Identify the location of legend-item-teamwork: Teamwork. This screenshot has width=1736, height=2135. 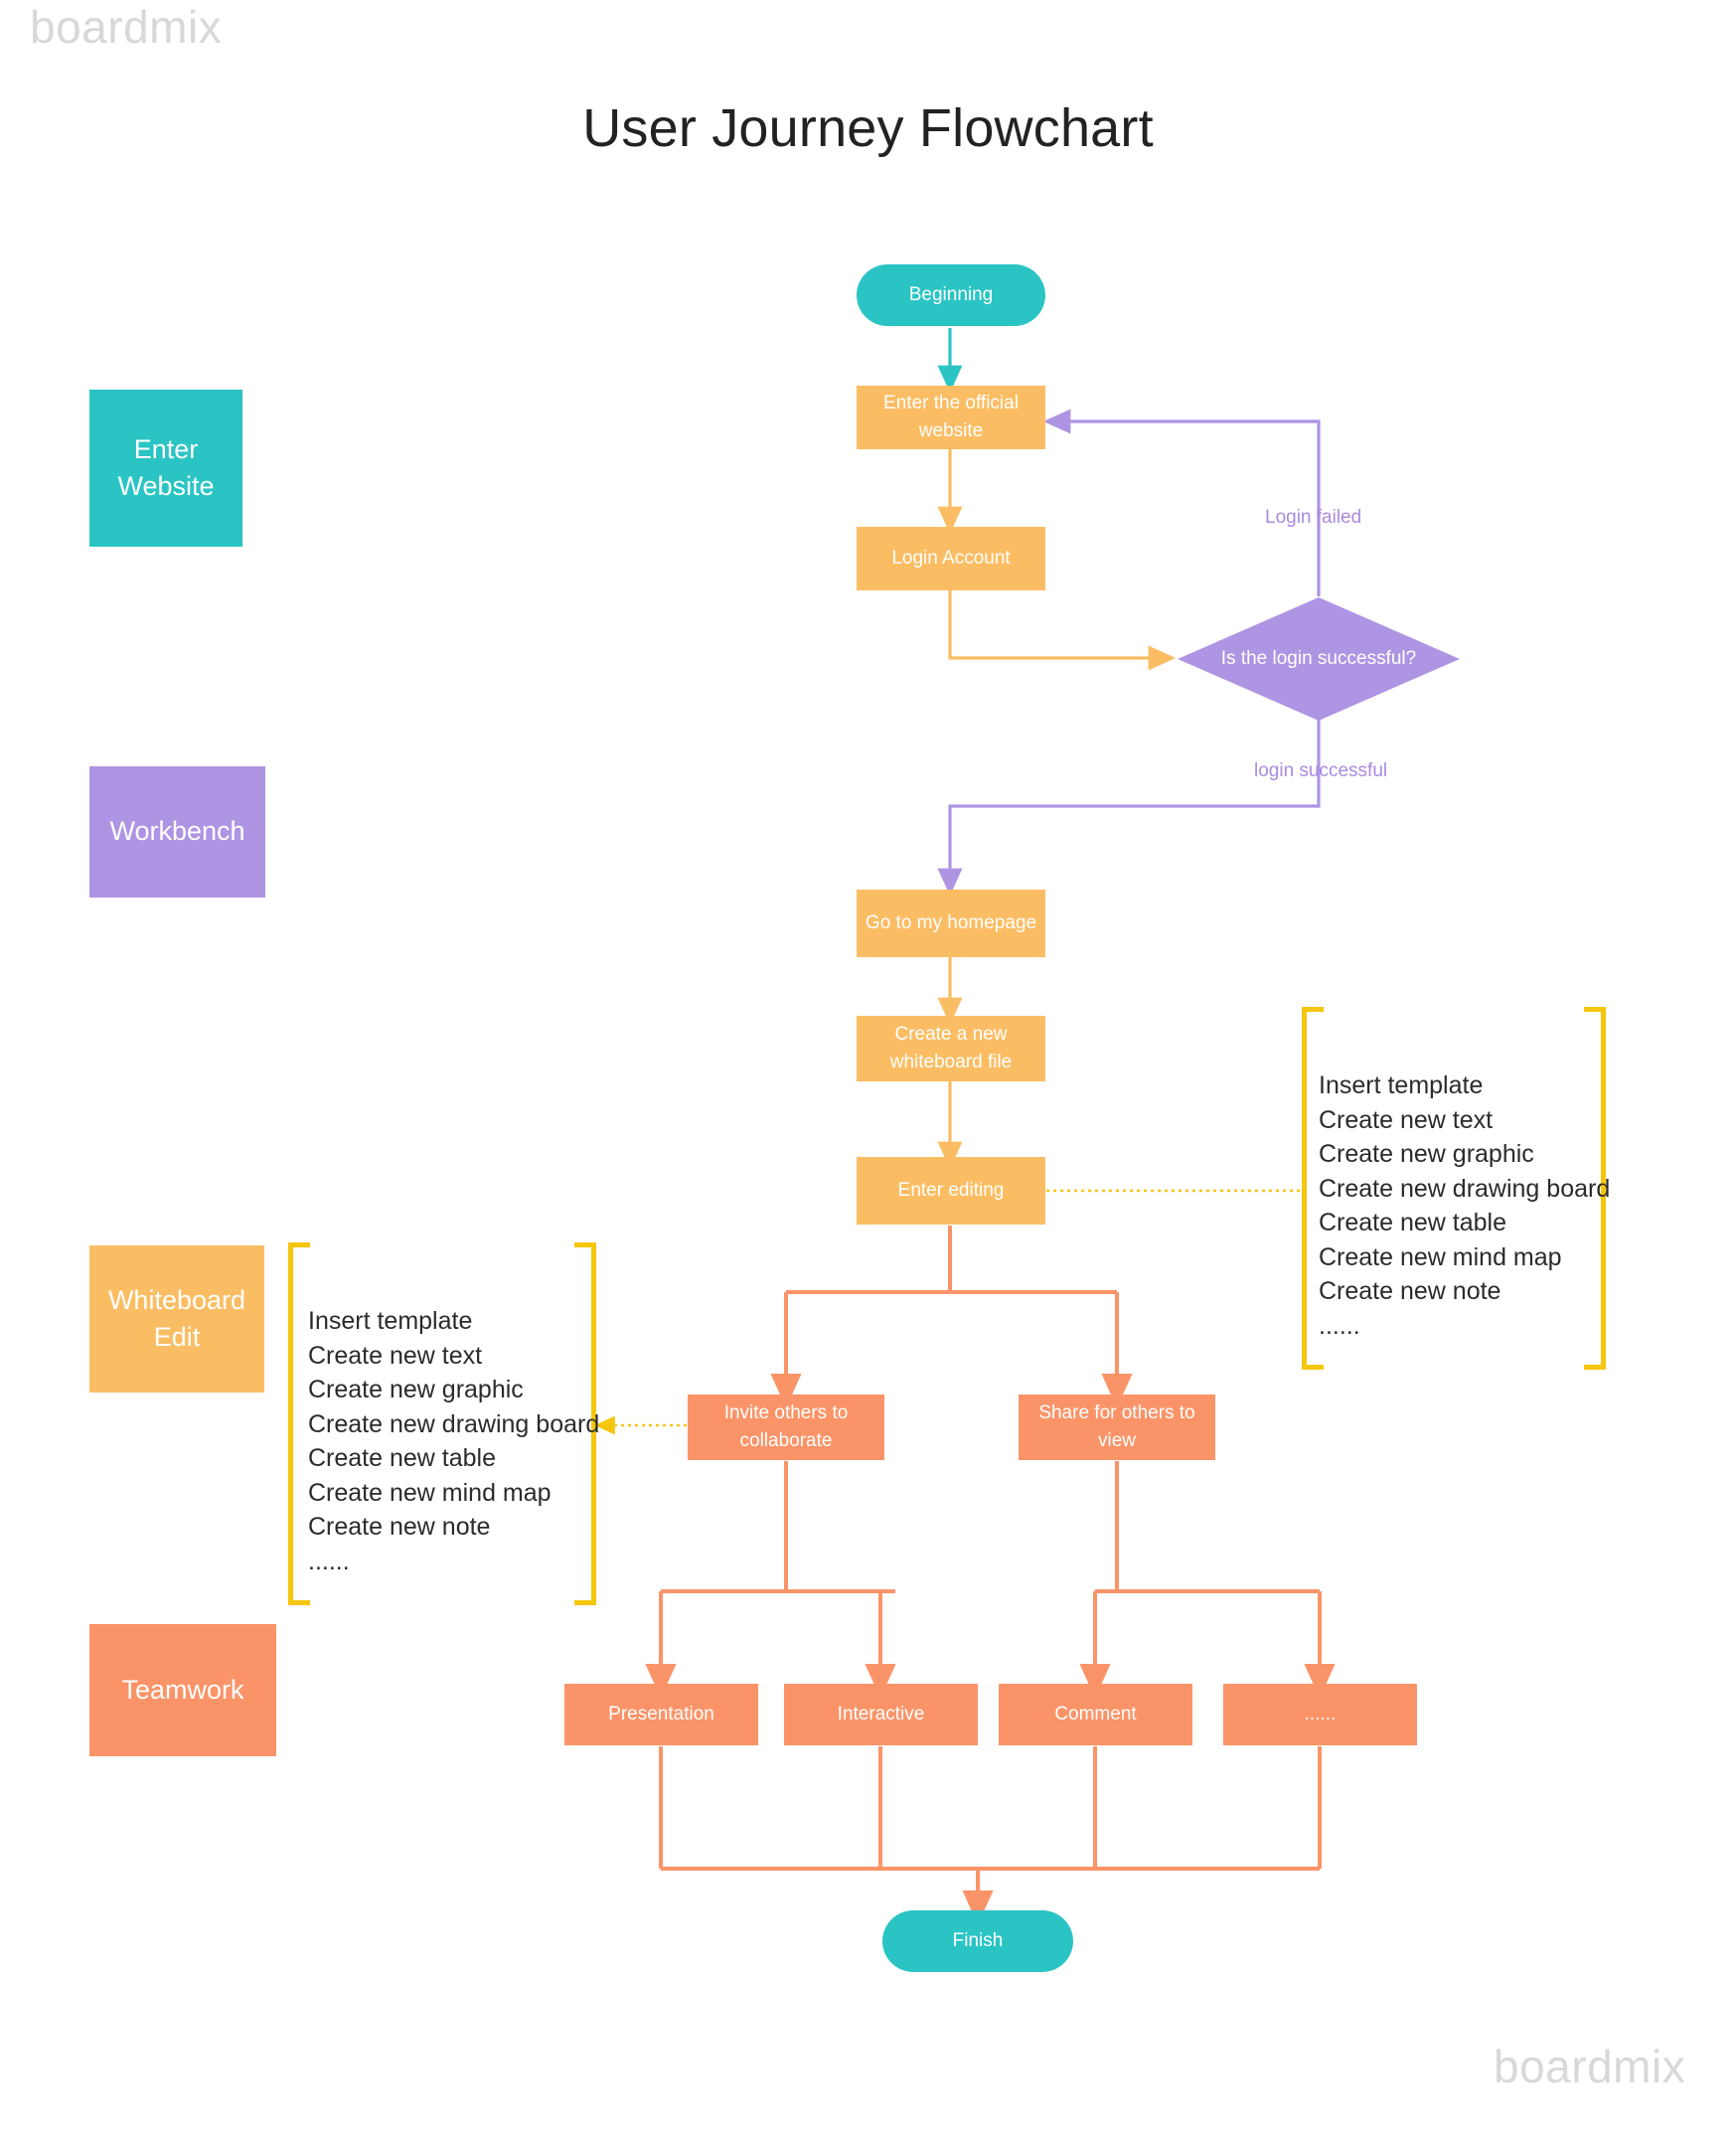
(182, 1690).